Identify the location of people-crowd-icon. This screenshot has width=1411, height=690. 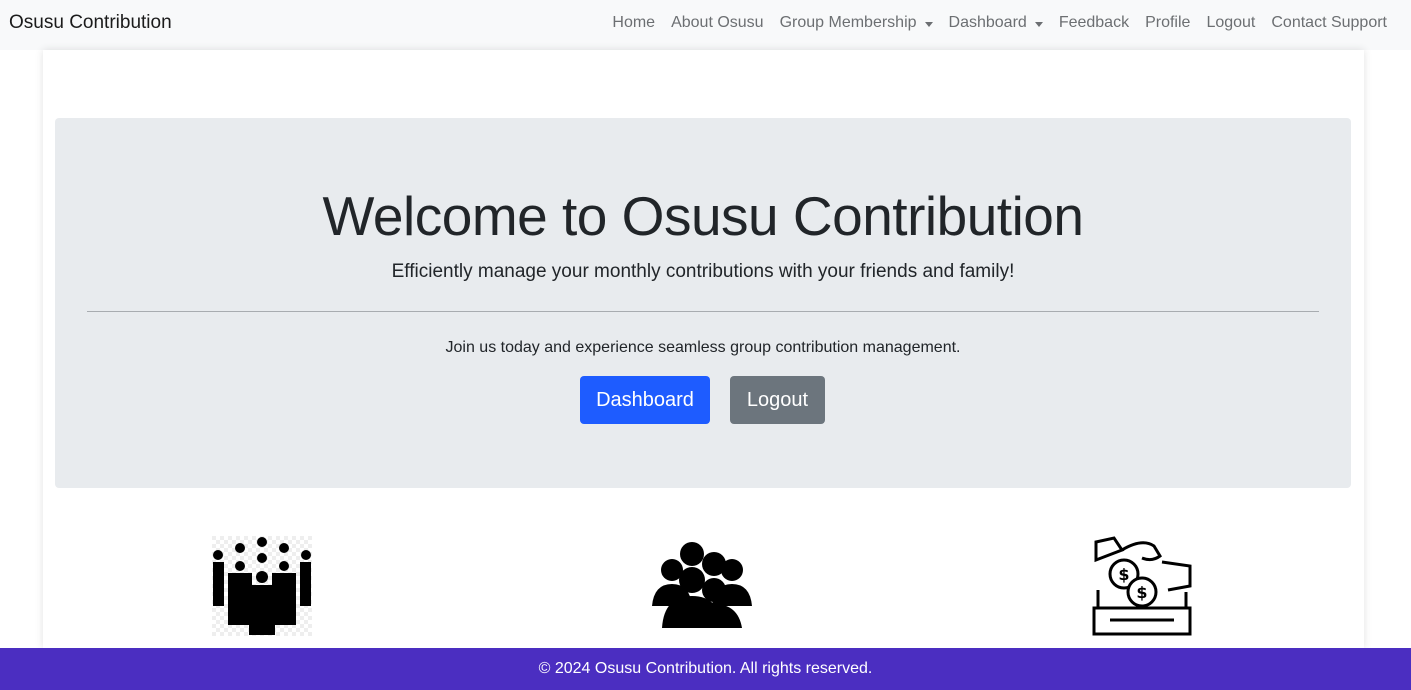
(262, 586).